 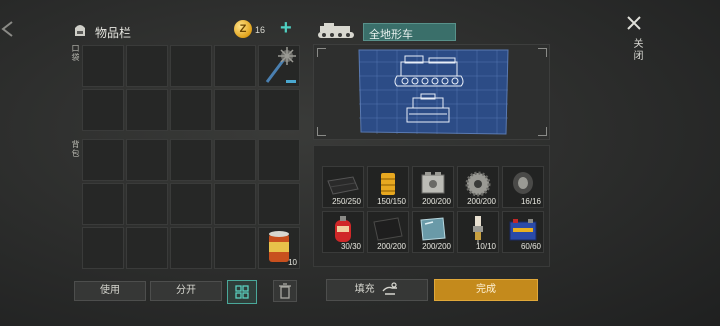 I want to click on vehicle-name: 全地形车, so click(x=391, y=35).